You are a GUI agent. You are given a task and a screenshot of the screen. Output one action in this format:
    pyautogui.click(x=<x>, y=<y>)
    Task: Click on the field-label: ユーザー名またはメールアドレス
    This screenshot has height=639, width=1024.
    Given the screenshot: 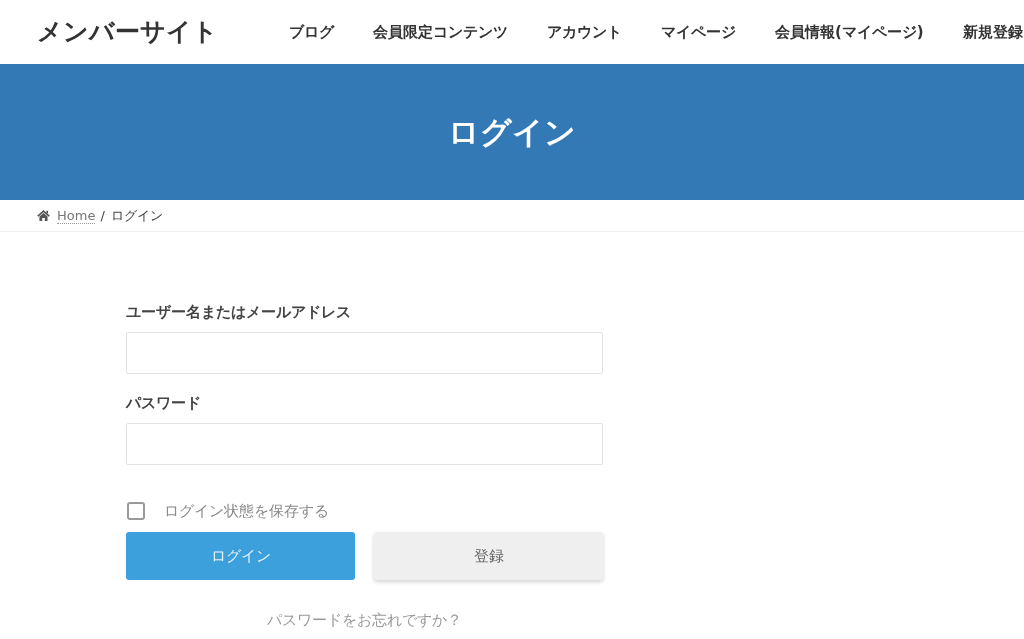 What is the action you would take?
    pyautogui.click(x=238, y=312)
    